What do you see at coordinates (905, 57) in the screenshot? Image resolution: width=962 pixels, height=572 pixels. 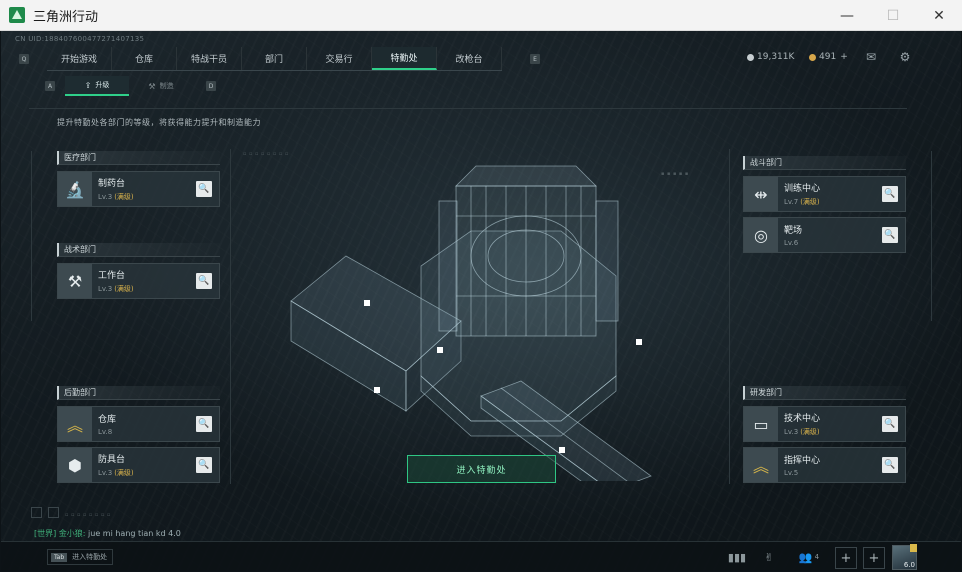 I see `settings-gear-icon: ⚙` at bounding box center [905, 57].